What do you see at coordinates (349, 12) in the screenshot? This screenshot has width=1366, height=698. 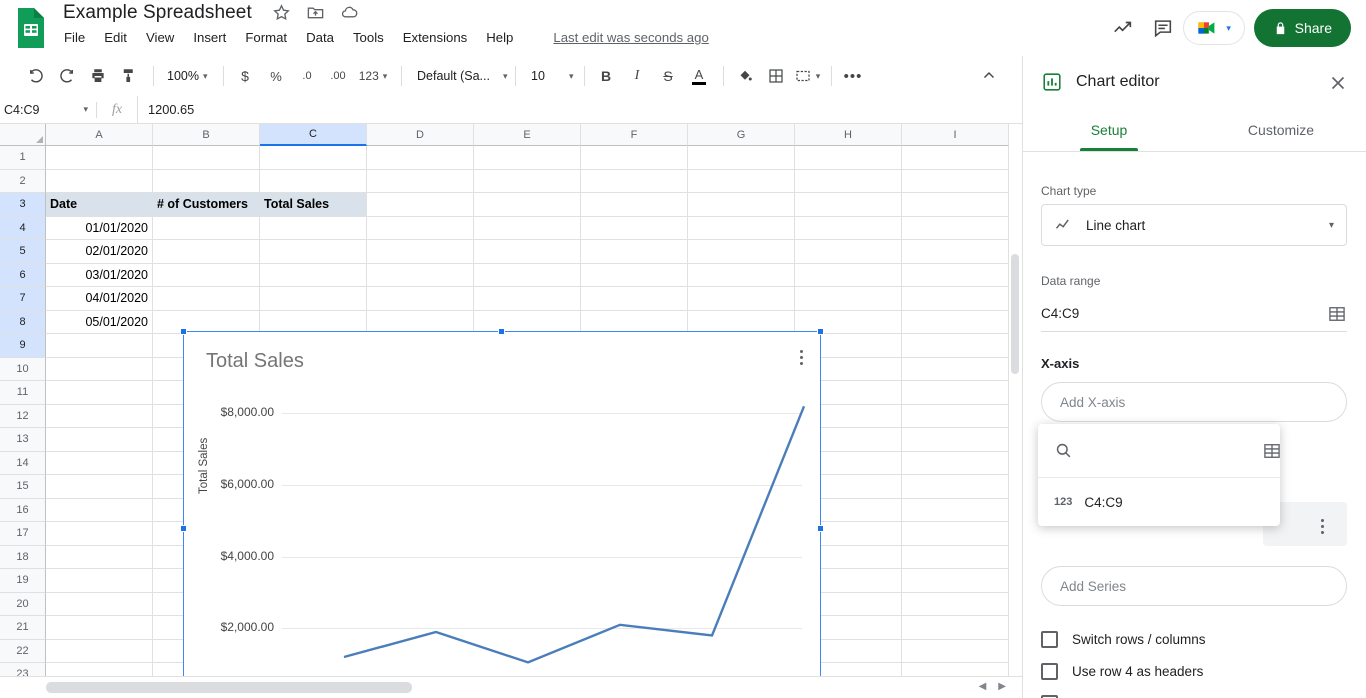 I see `cloud-saved-icon` at bounding box center [349, 12].